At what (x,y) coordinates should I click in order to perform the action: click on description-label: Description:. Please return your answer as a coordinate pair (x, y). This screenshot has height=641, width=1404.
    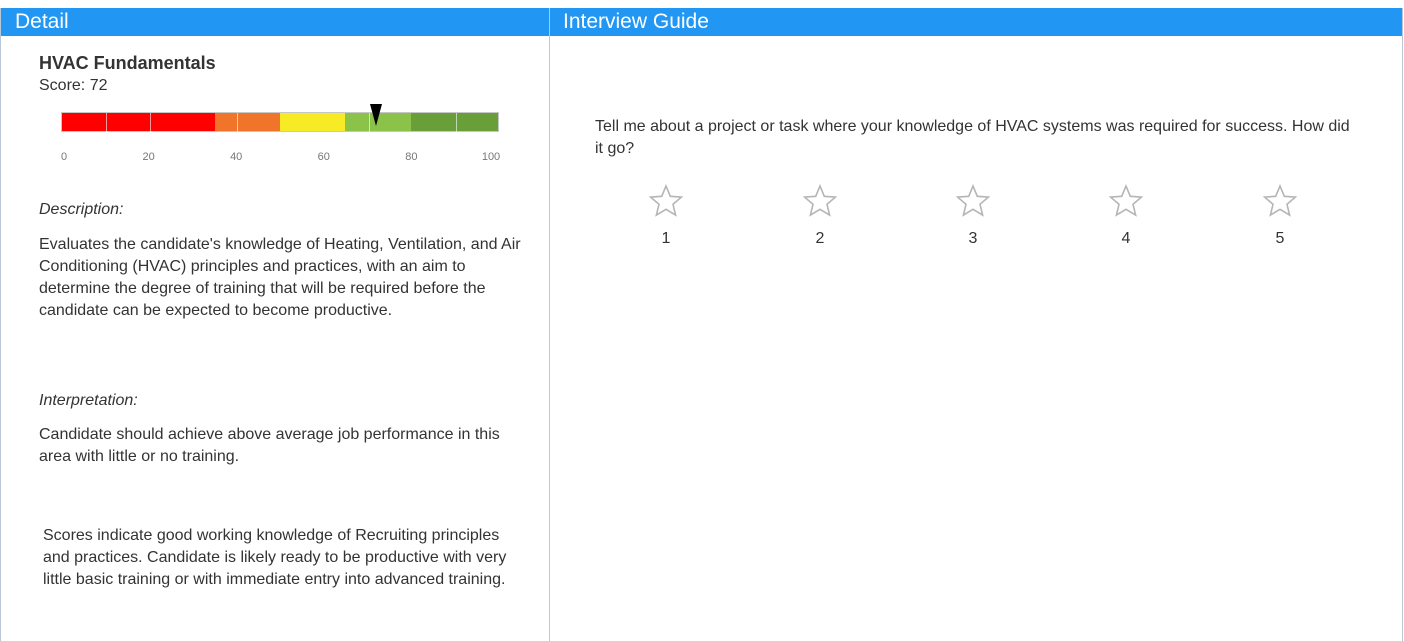
    Looking at the image, I should click on (81, 209).